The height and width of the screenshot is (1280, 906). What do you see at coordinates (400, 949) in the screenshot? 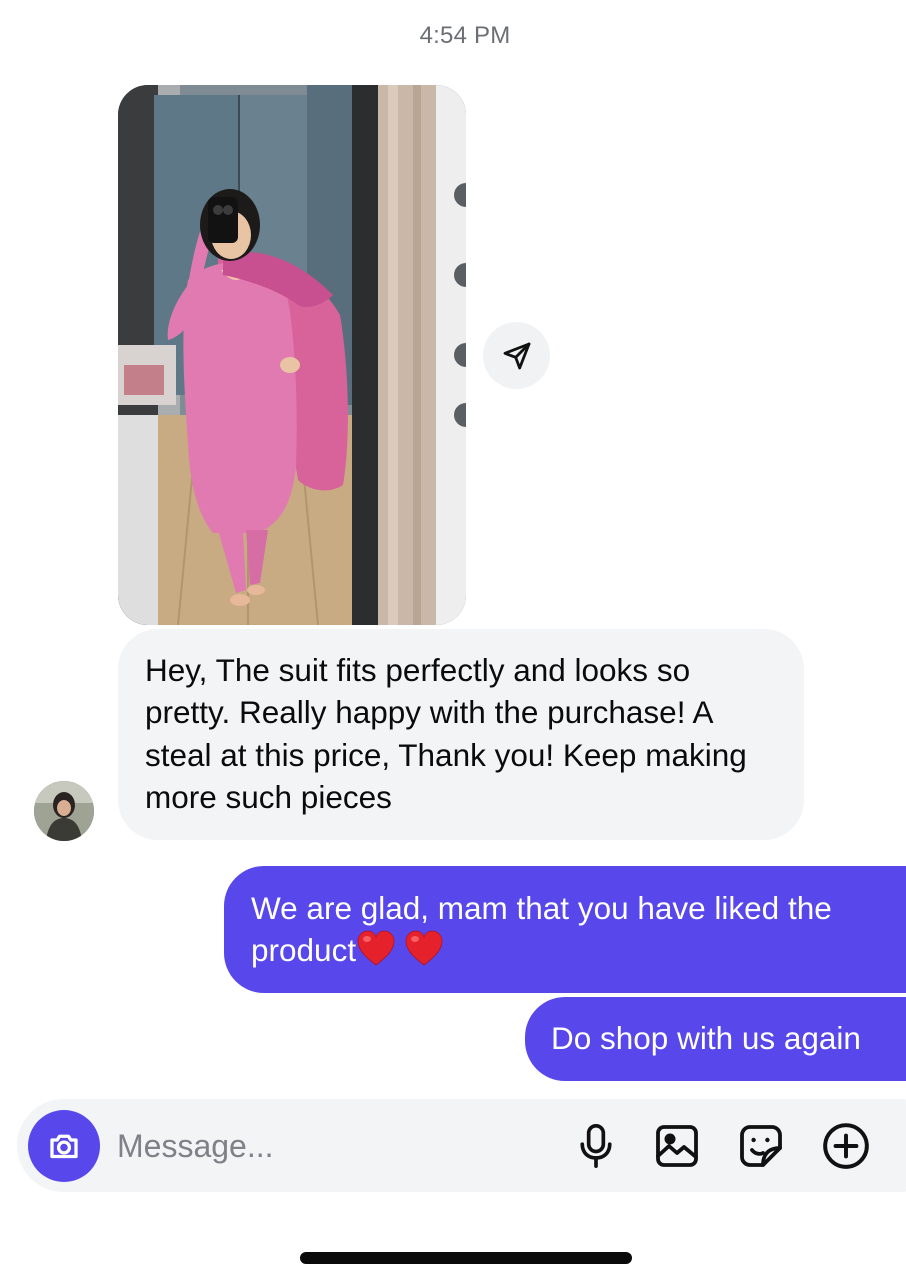
I see `heart-emoji-pair` at bounding box center [400, 949].